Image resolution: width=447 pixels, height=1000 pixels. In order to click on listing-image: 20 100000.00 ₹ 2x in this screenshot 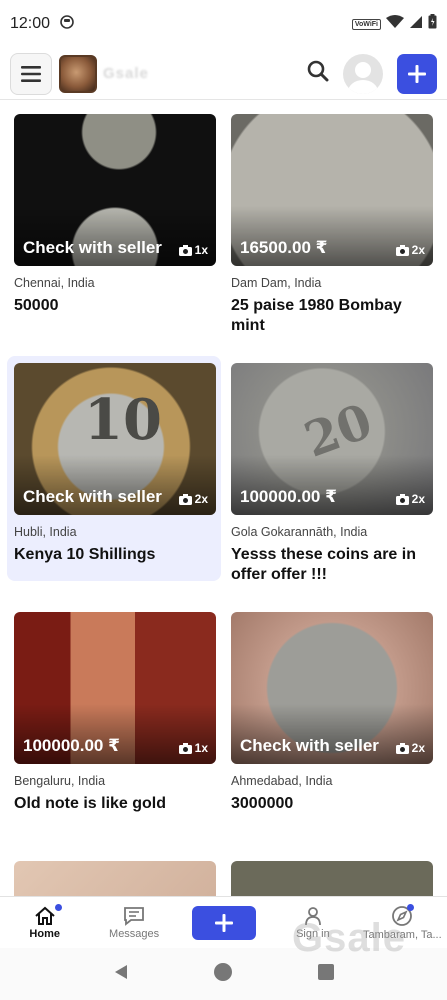, I will do `click(332, 439)`.